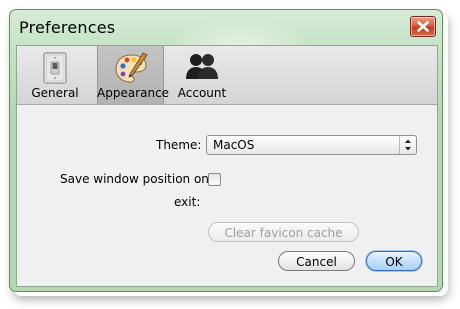 This screenshot has width=460, height=309. What do you see at coordinates (134, 179) in the screenshot?
I see `save-position-label: Save window position on` at bounding box center [134, 179].